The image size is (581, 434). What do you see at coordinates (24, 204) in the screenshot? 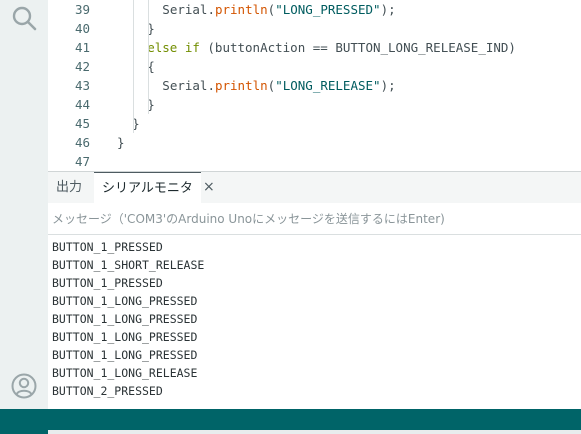
I see `activity-bar` at bounding box center [24, 204].